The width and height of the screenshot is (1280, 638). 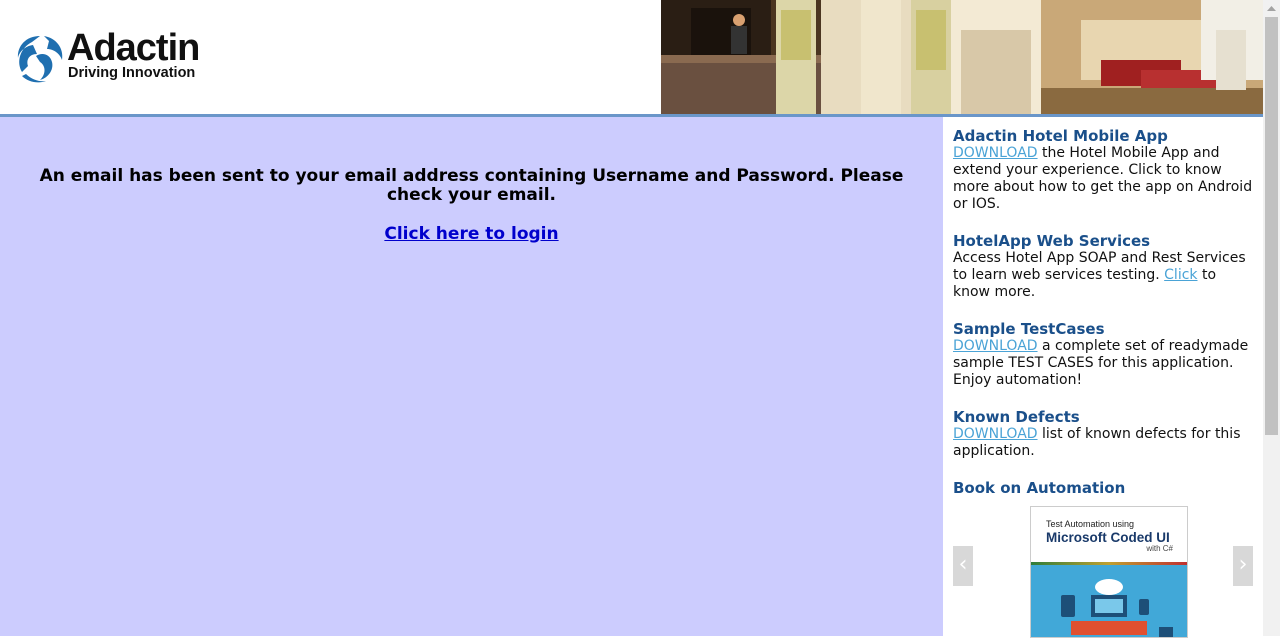 I want to click on mobile-app-download-link: DOWNLOAD, so click(x=995, y=153).